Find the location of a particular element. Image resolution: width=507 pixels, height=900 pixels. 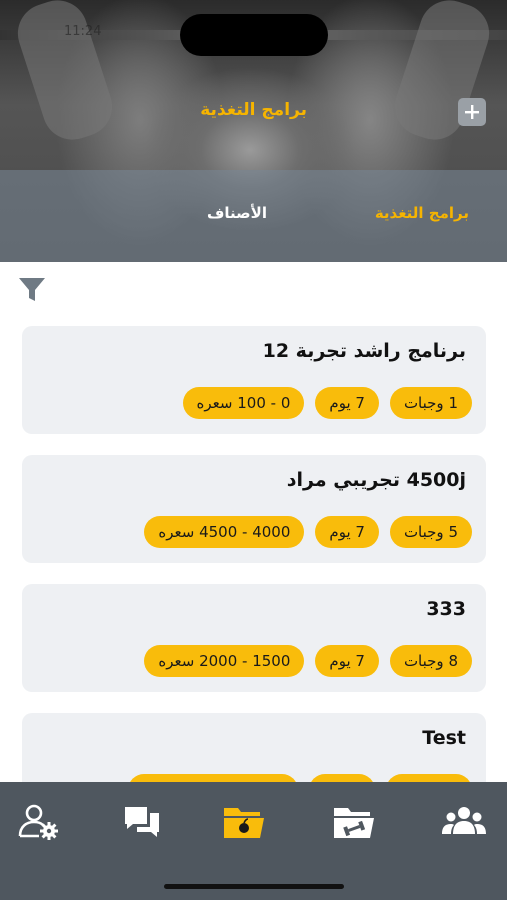

filter-button is located at coordinates (32, 290).